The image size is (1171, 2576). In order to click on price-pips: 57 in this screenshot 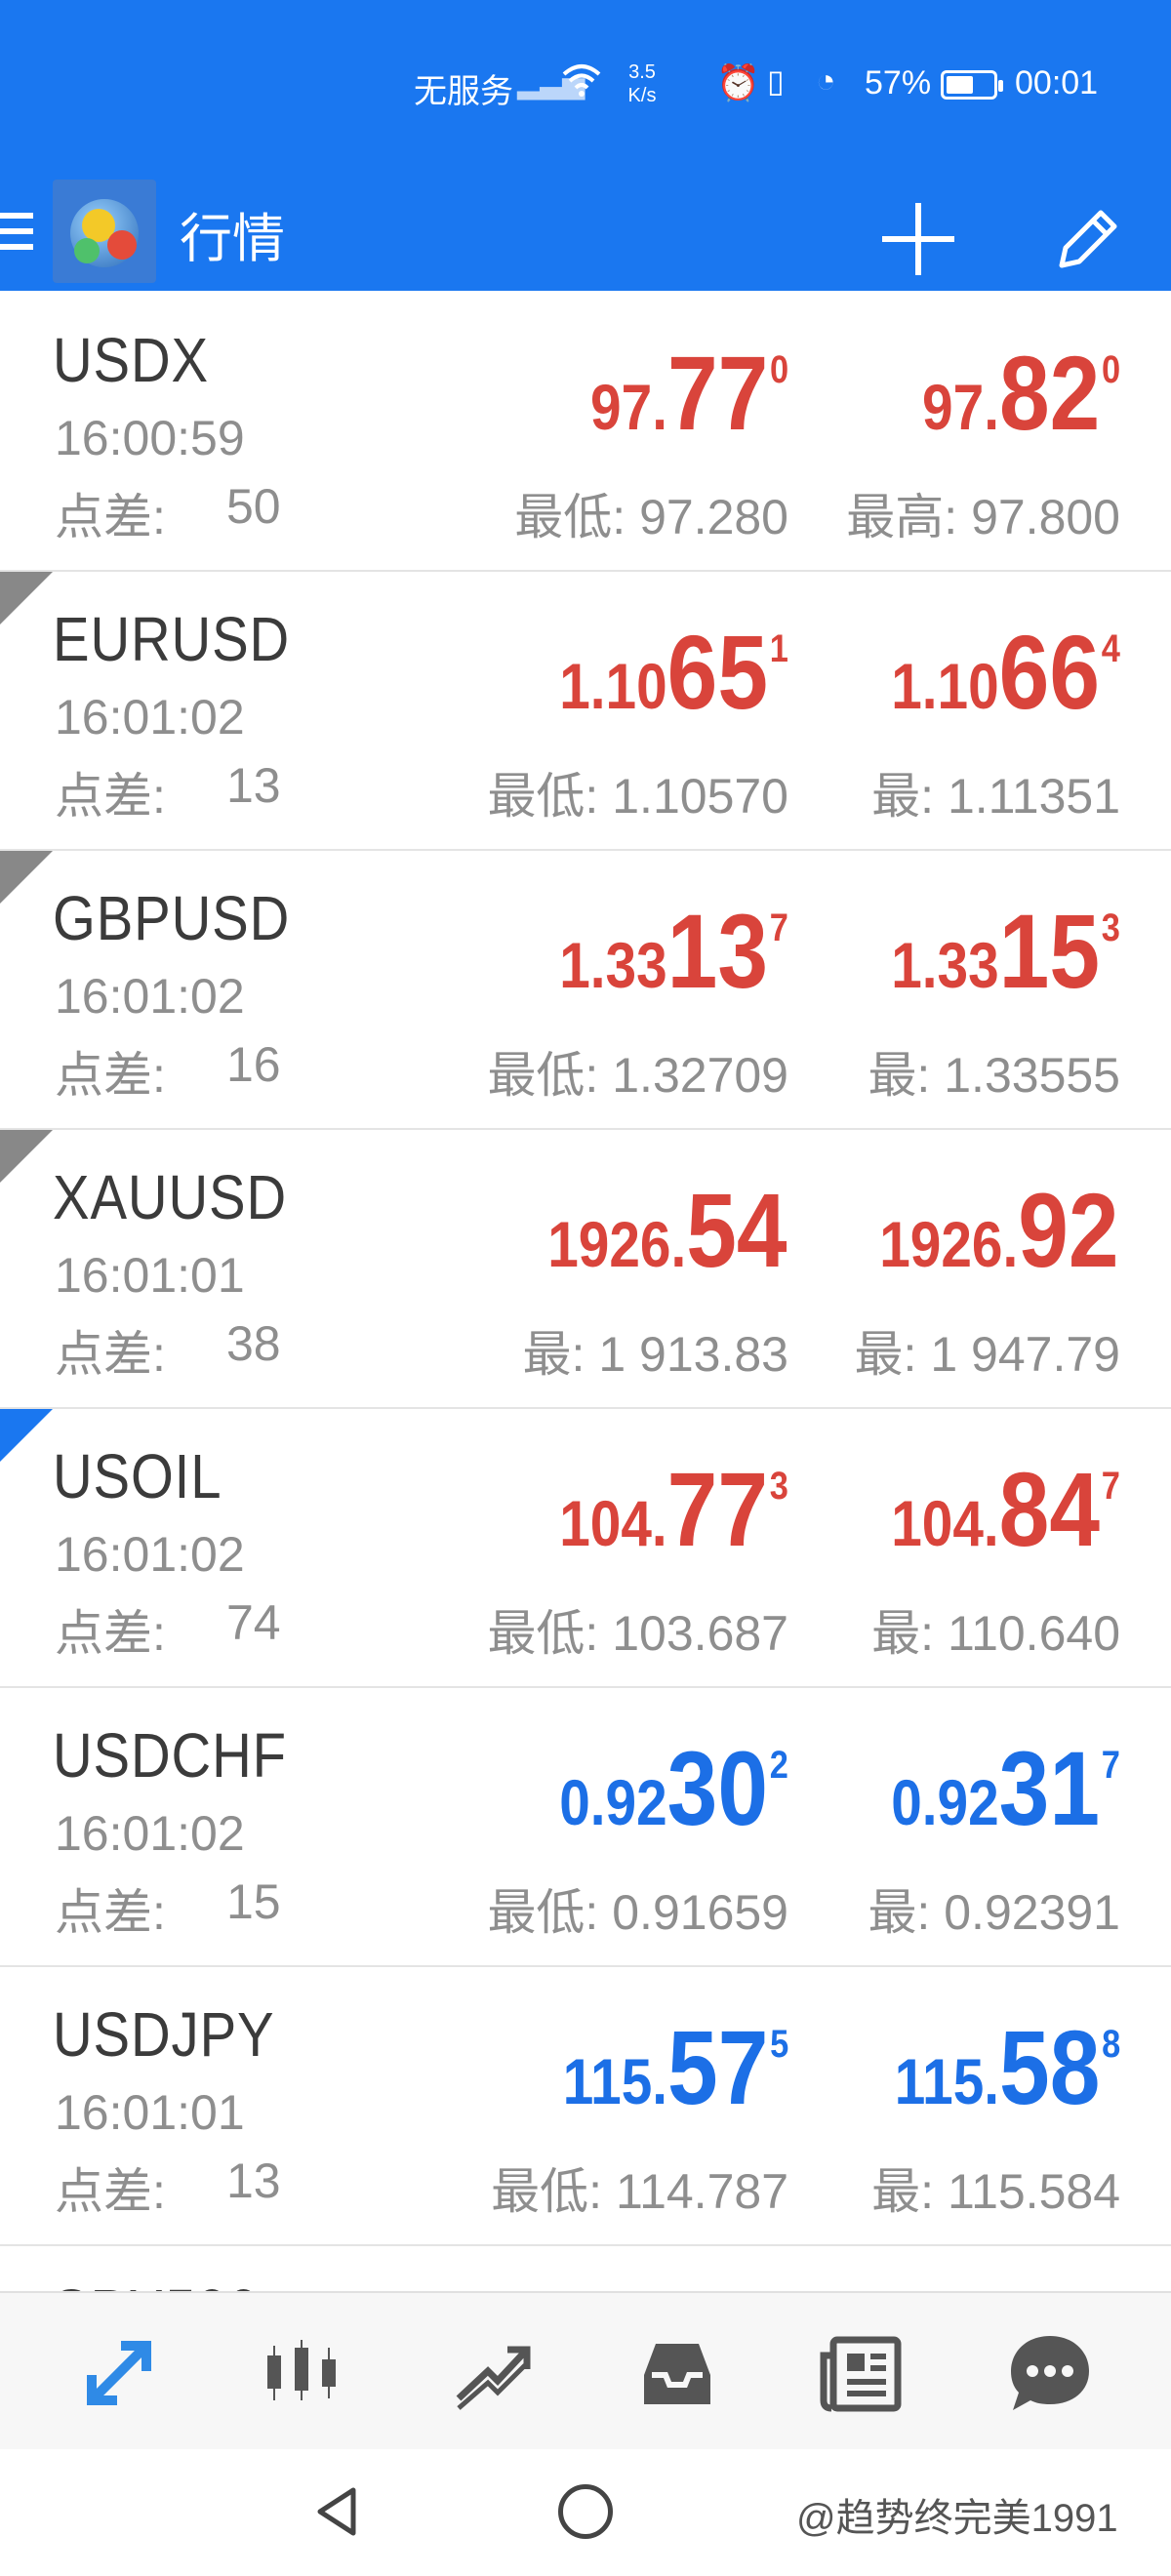, I will do `click(717, 2067)`.